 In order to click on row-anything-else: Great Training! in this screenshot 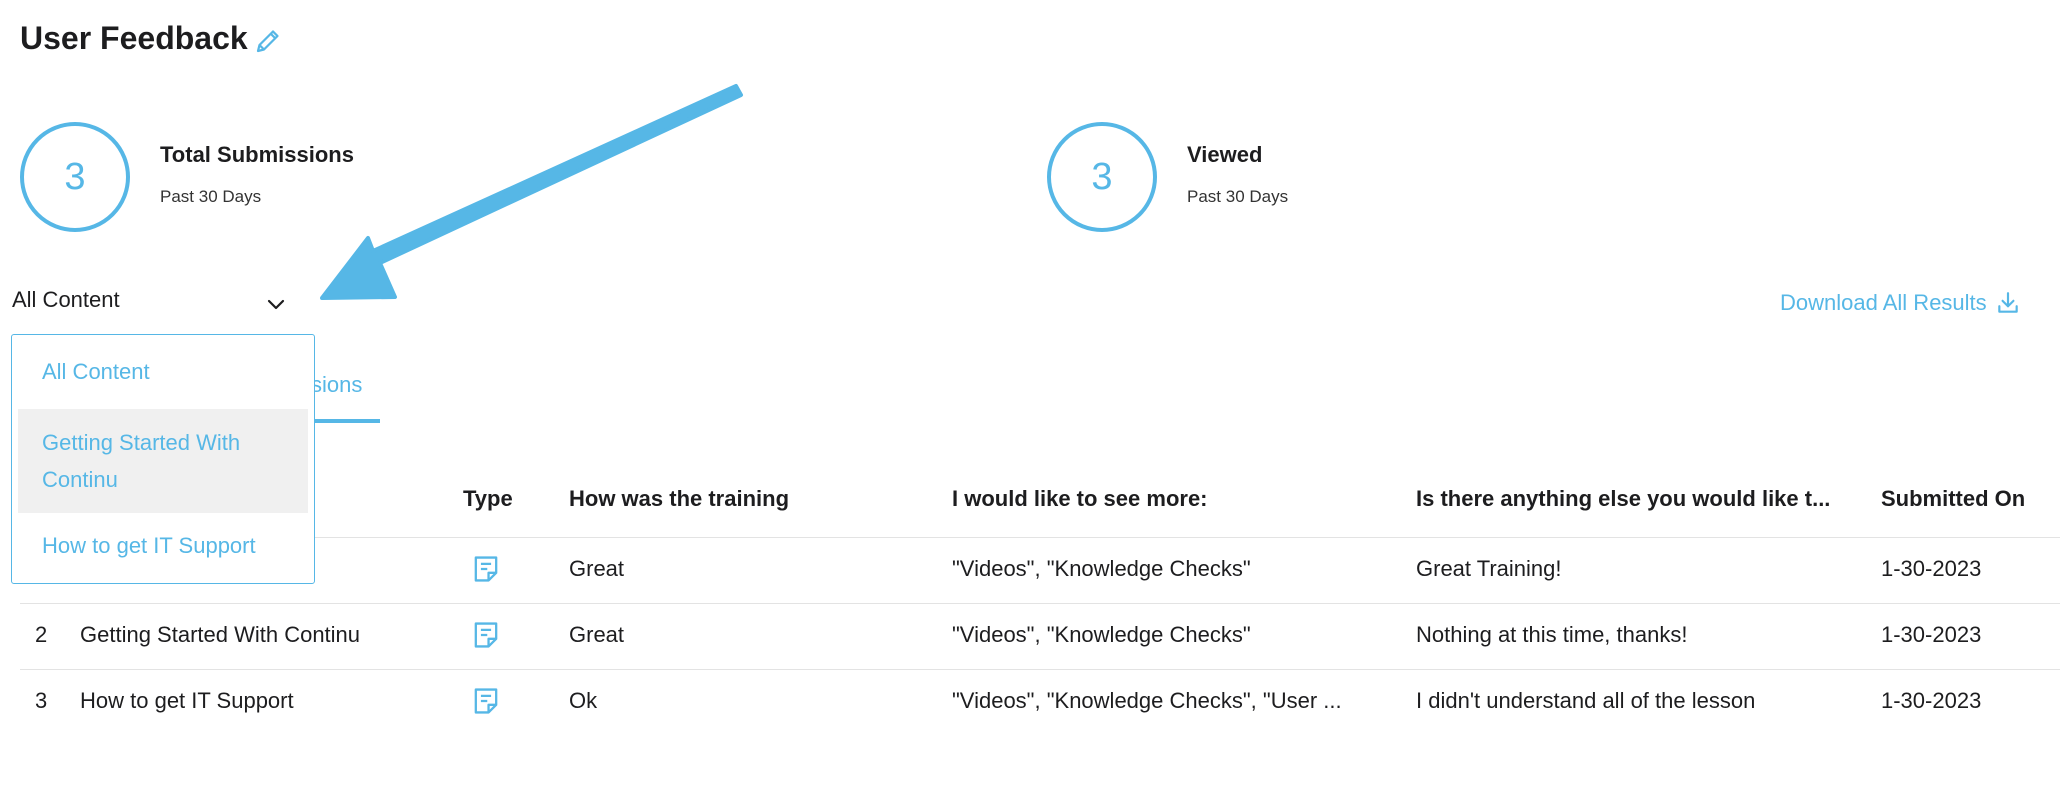, I will do `click(1489, 568)`.